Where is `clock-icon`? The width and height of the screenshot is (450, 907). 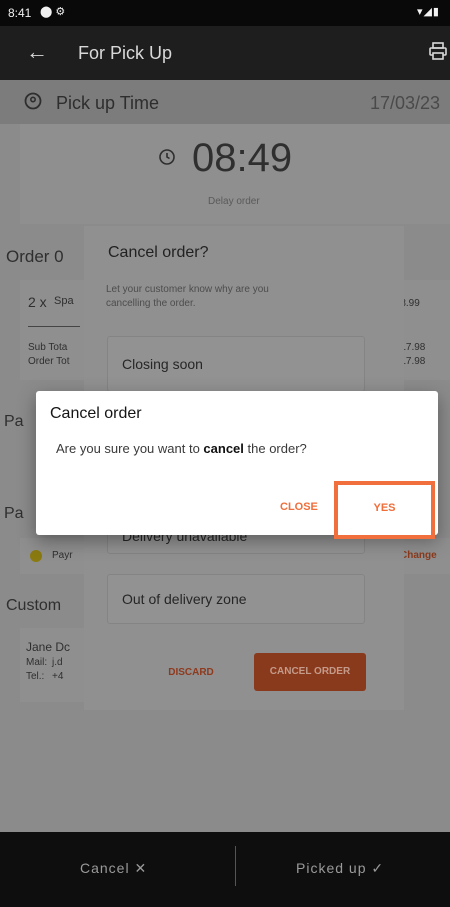
clock-icon is located at coordinates (167, 157).